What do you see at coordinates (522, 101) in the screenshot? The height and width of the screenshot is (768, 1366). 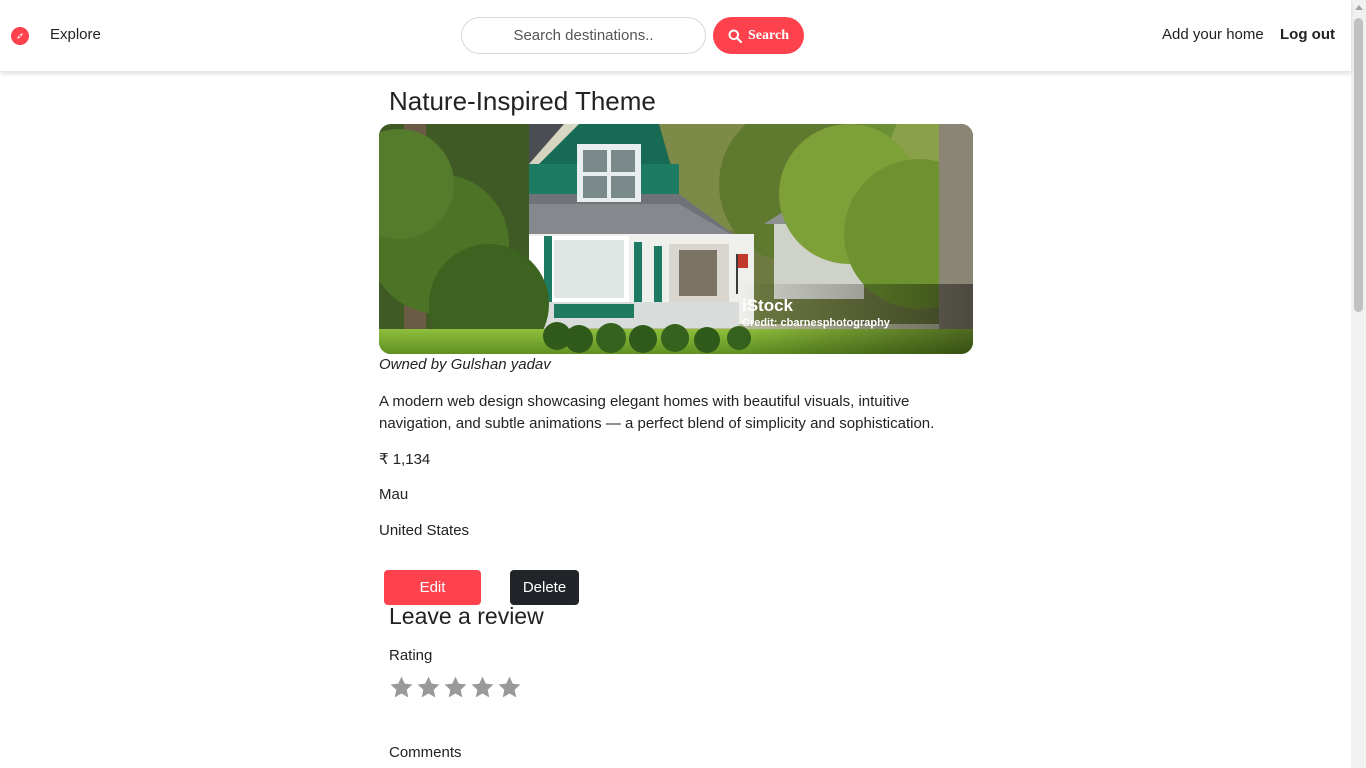 I see `listing-title: Nature-Inspired Theme` at bounding box center [522, 101].